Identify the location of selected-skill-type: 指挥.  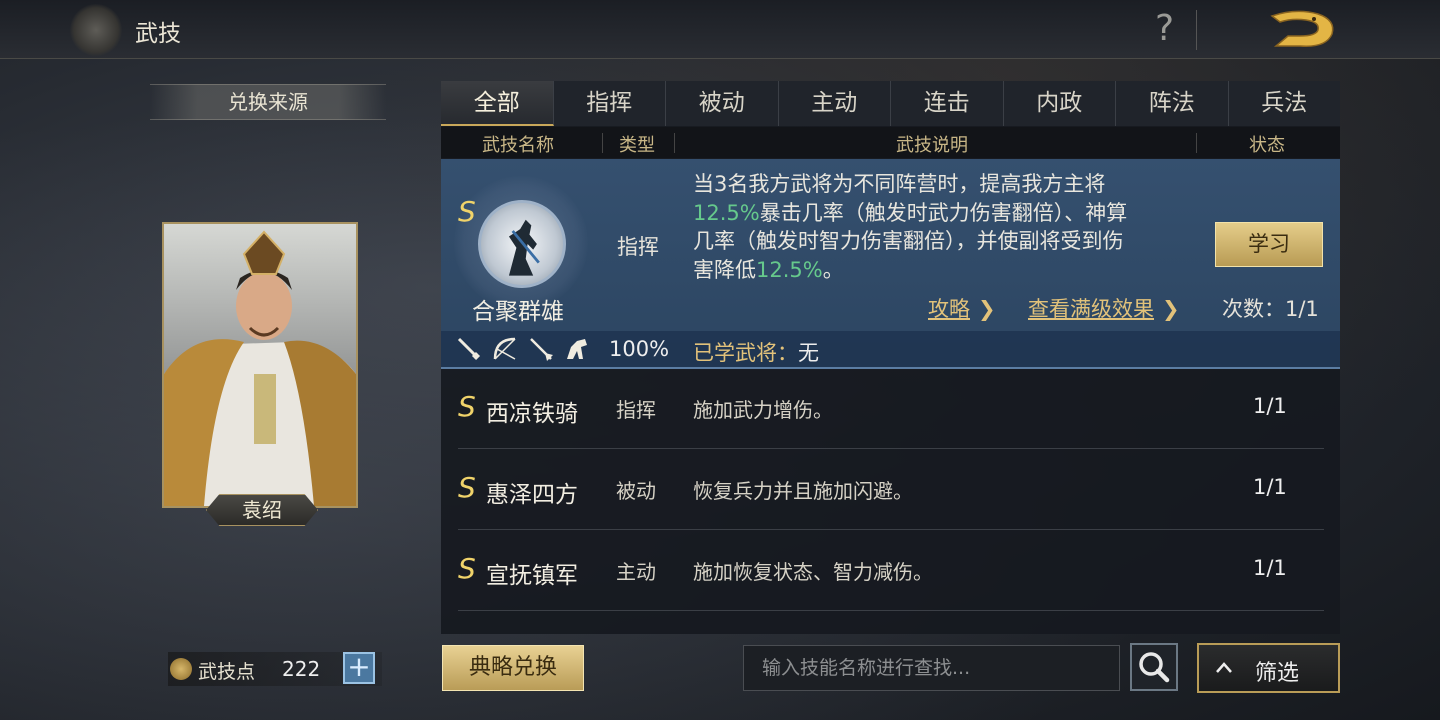
(638, 247).